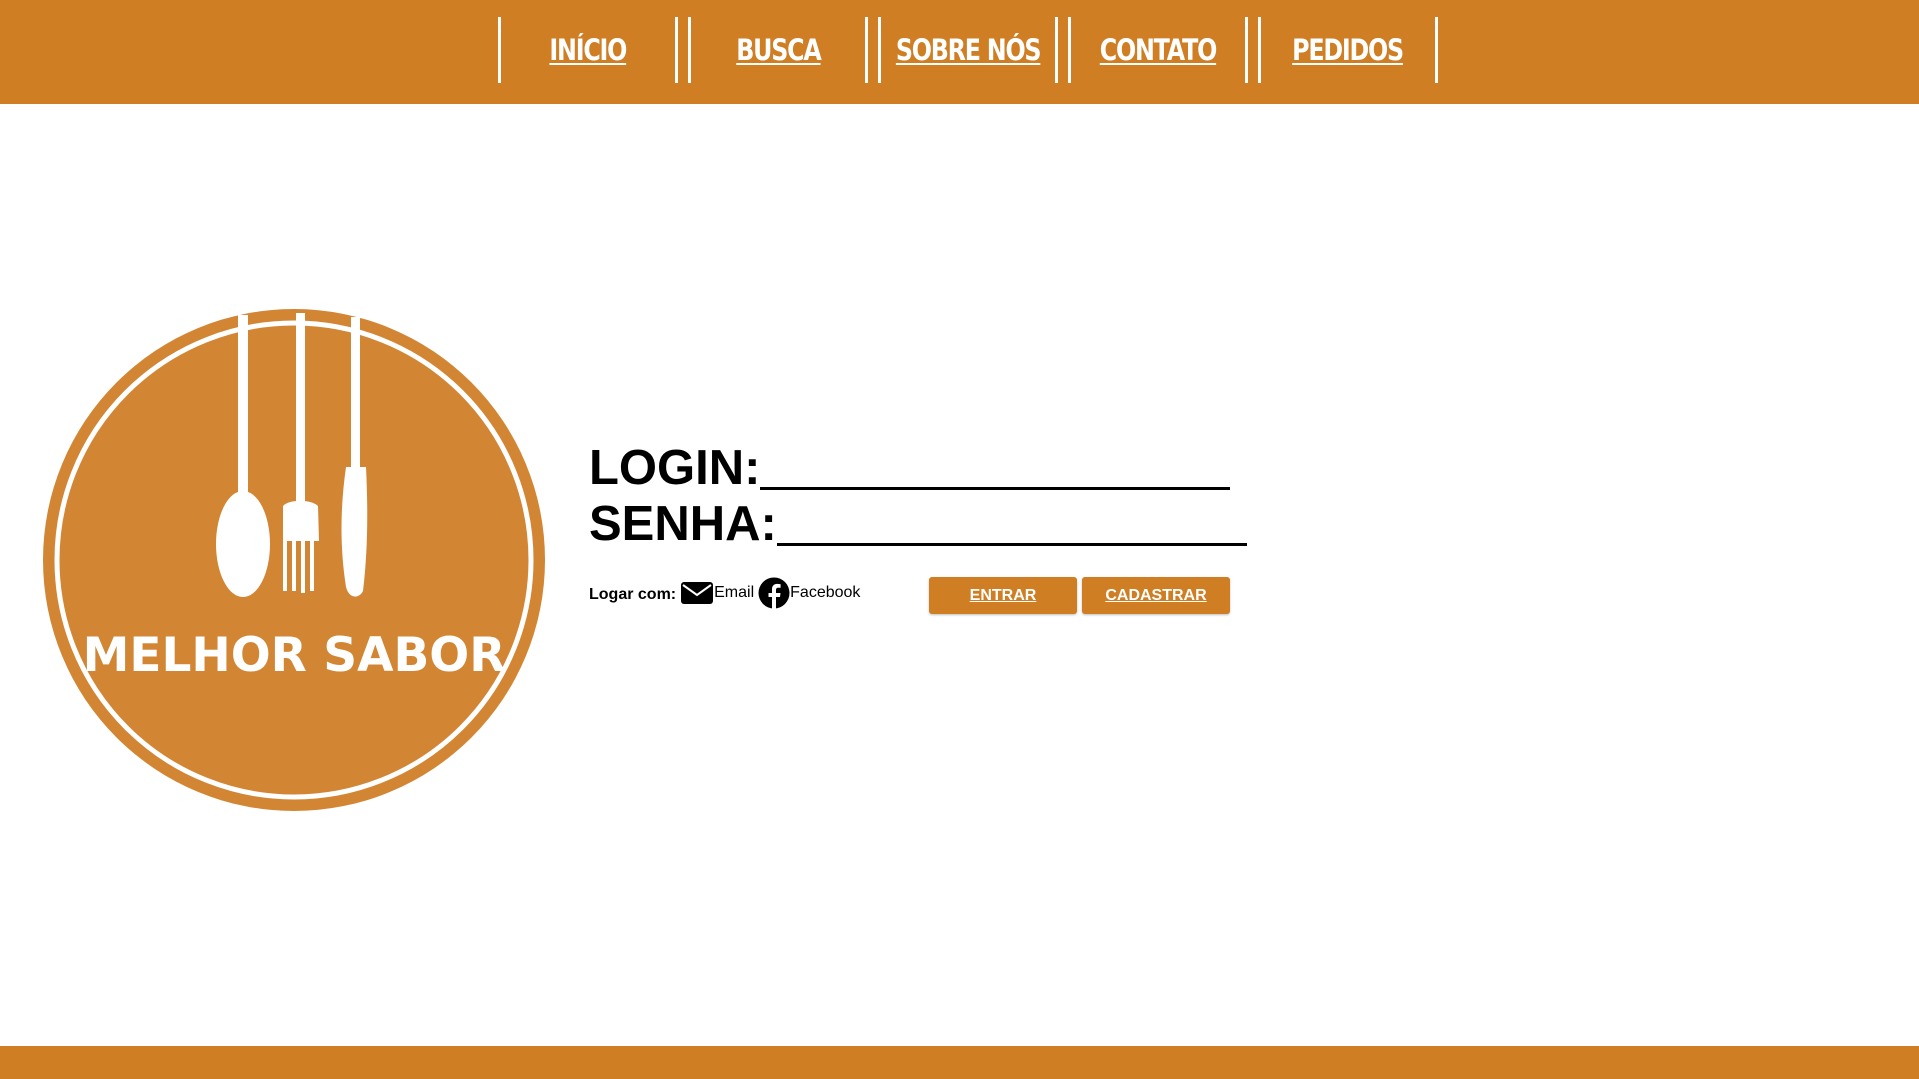 This screenshot has width=1919, height=1079. I want to click on form-buttons: ENTRAR CADASTRAR, so click(1082, 595).